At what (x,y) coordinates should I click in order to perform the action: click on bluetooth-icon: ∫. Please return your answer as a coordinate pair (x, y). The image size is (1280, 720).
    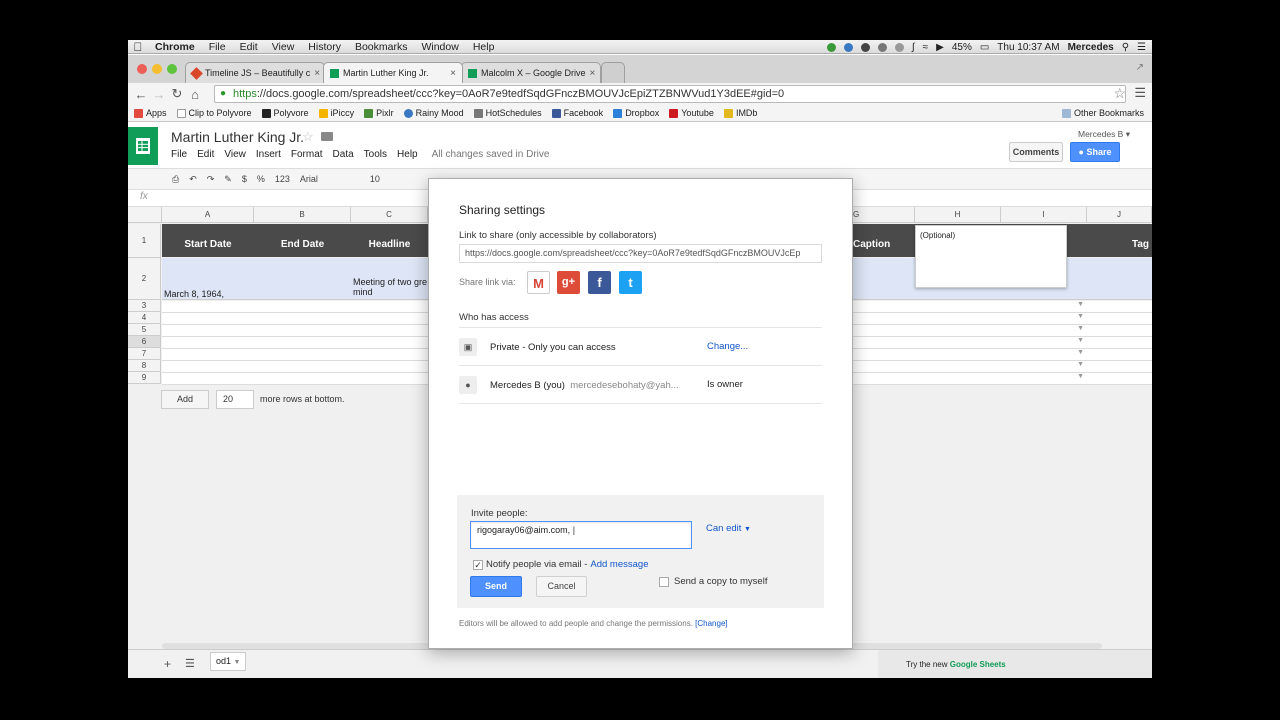
    Looking at the image, I should click on (913, 47).